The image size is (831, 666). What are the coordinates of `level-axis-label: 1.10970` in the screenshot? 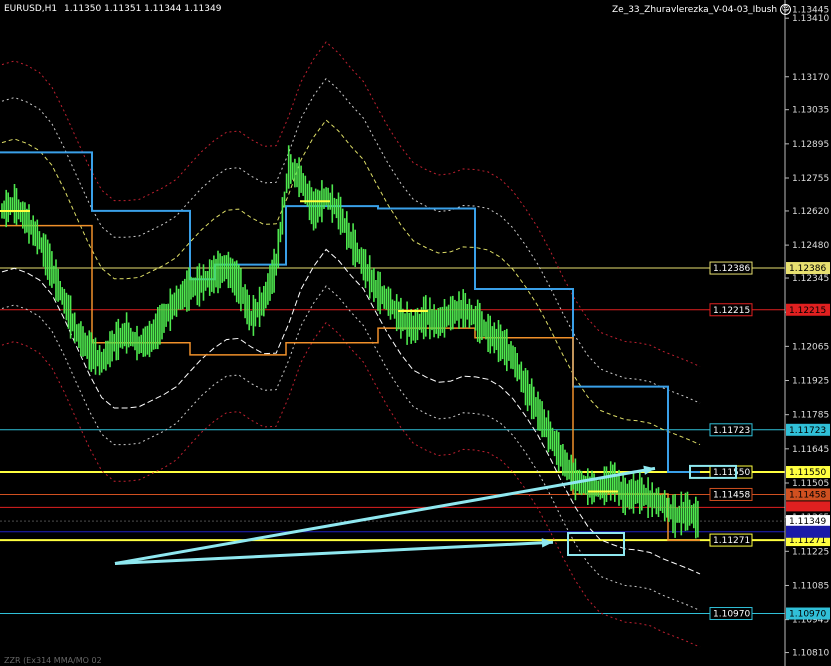 It's located at (807, 615).